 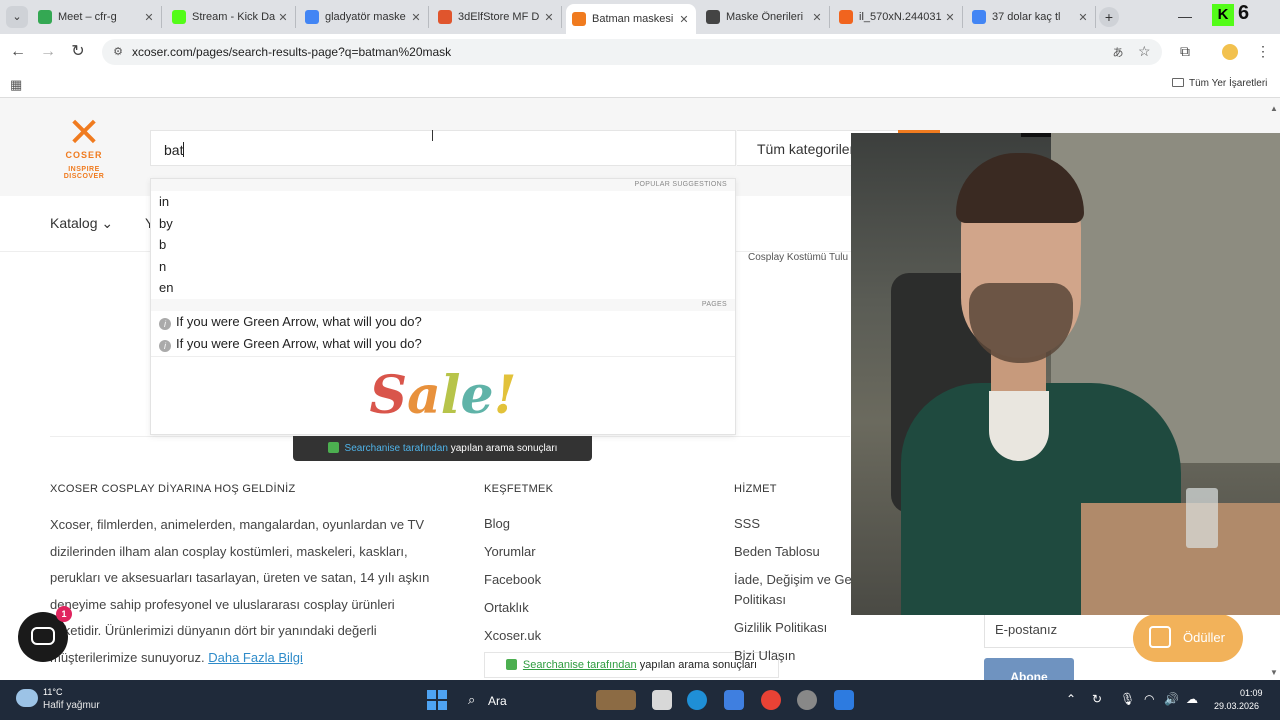 I want to click on footer-link: Facebook, so click(x=512, y=579).